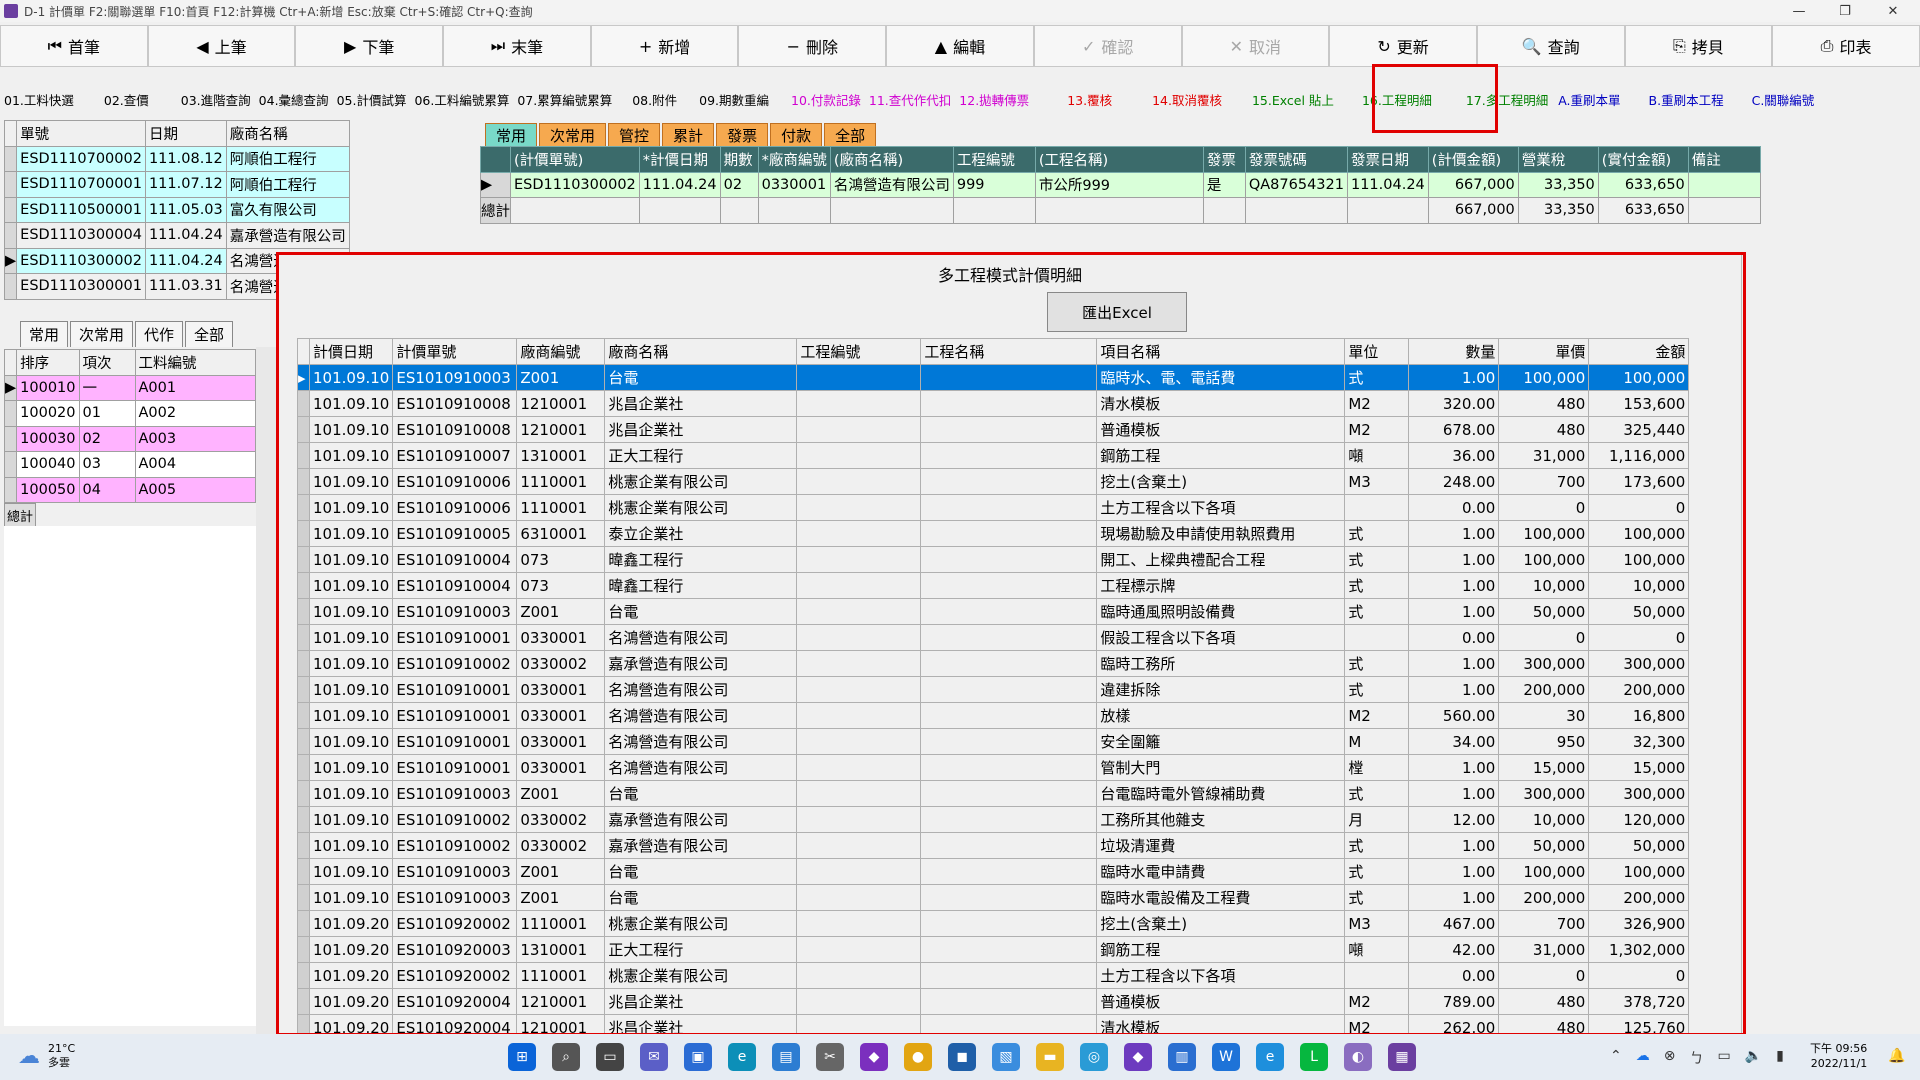  What do you see at coordinates (1724, 159) in the screenshot?
I see `col-header: 備註` at bounding box center [1724, 159].